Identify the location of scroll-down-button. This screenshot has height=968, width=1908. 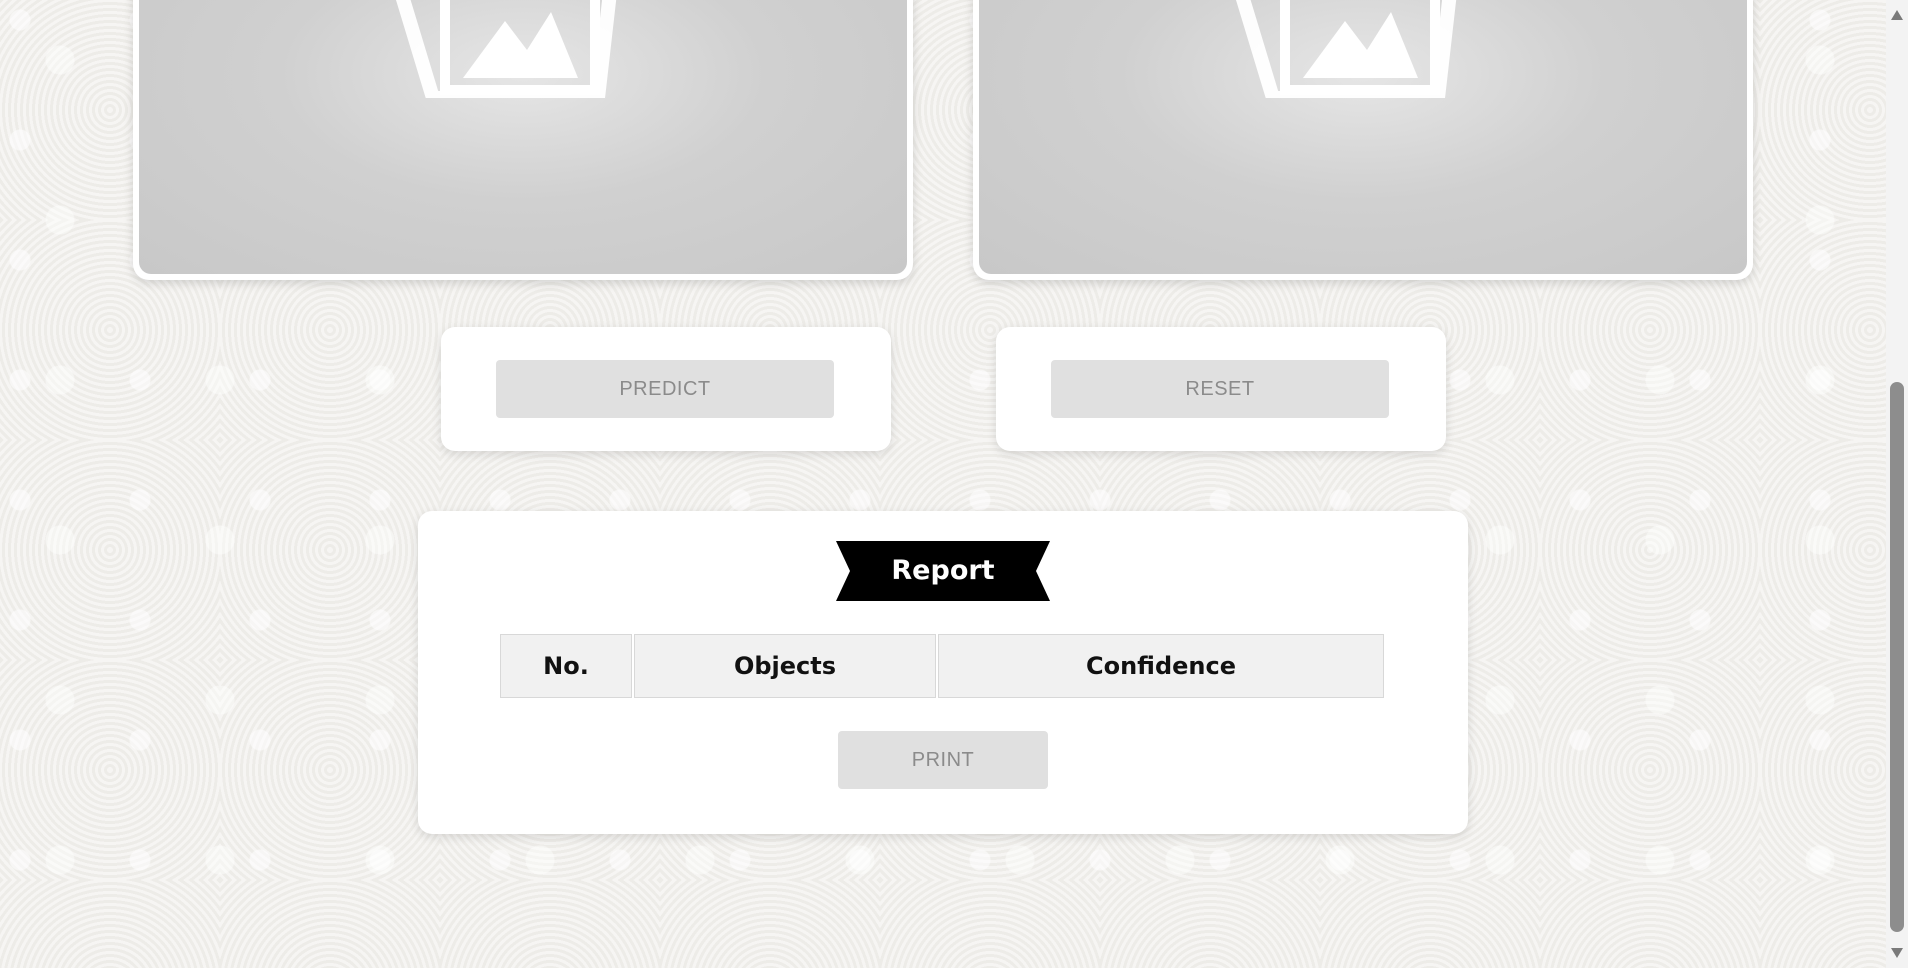
(1897, 953).